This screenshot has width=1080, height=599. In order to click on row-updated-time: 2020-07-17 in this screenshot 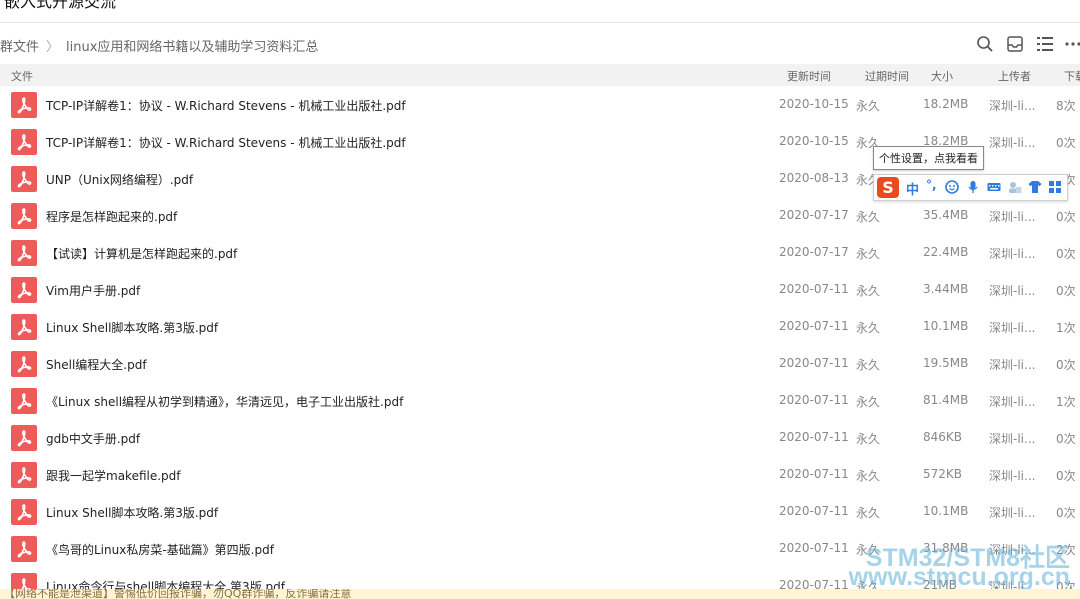, I will do `click(814, 252)`.